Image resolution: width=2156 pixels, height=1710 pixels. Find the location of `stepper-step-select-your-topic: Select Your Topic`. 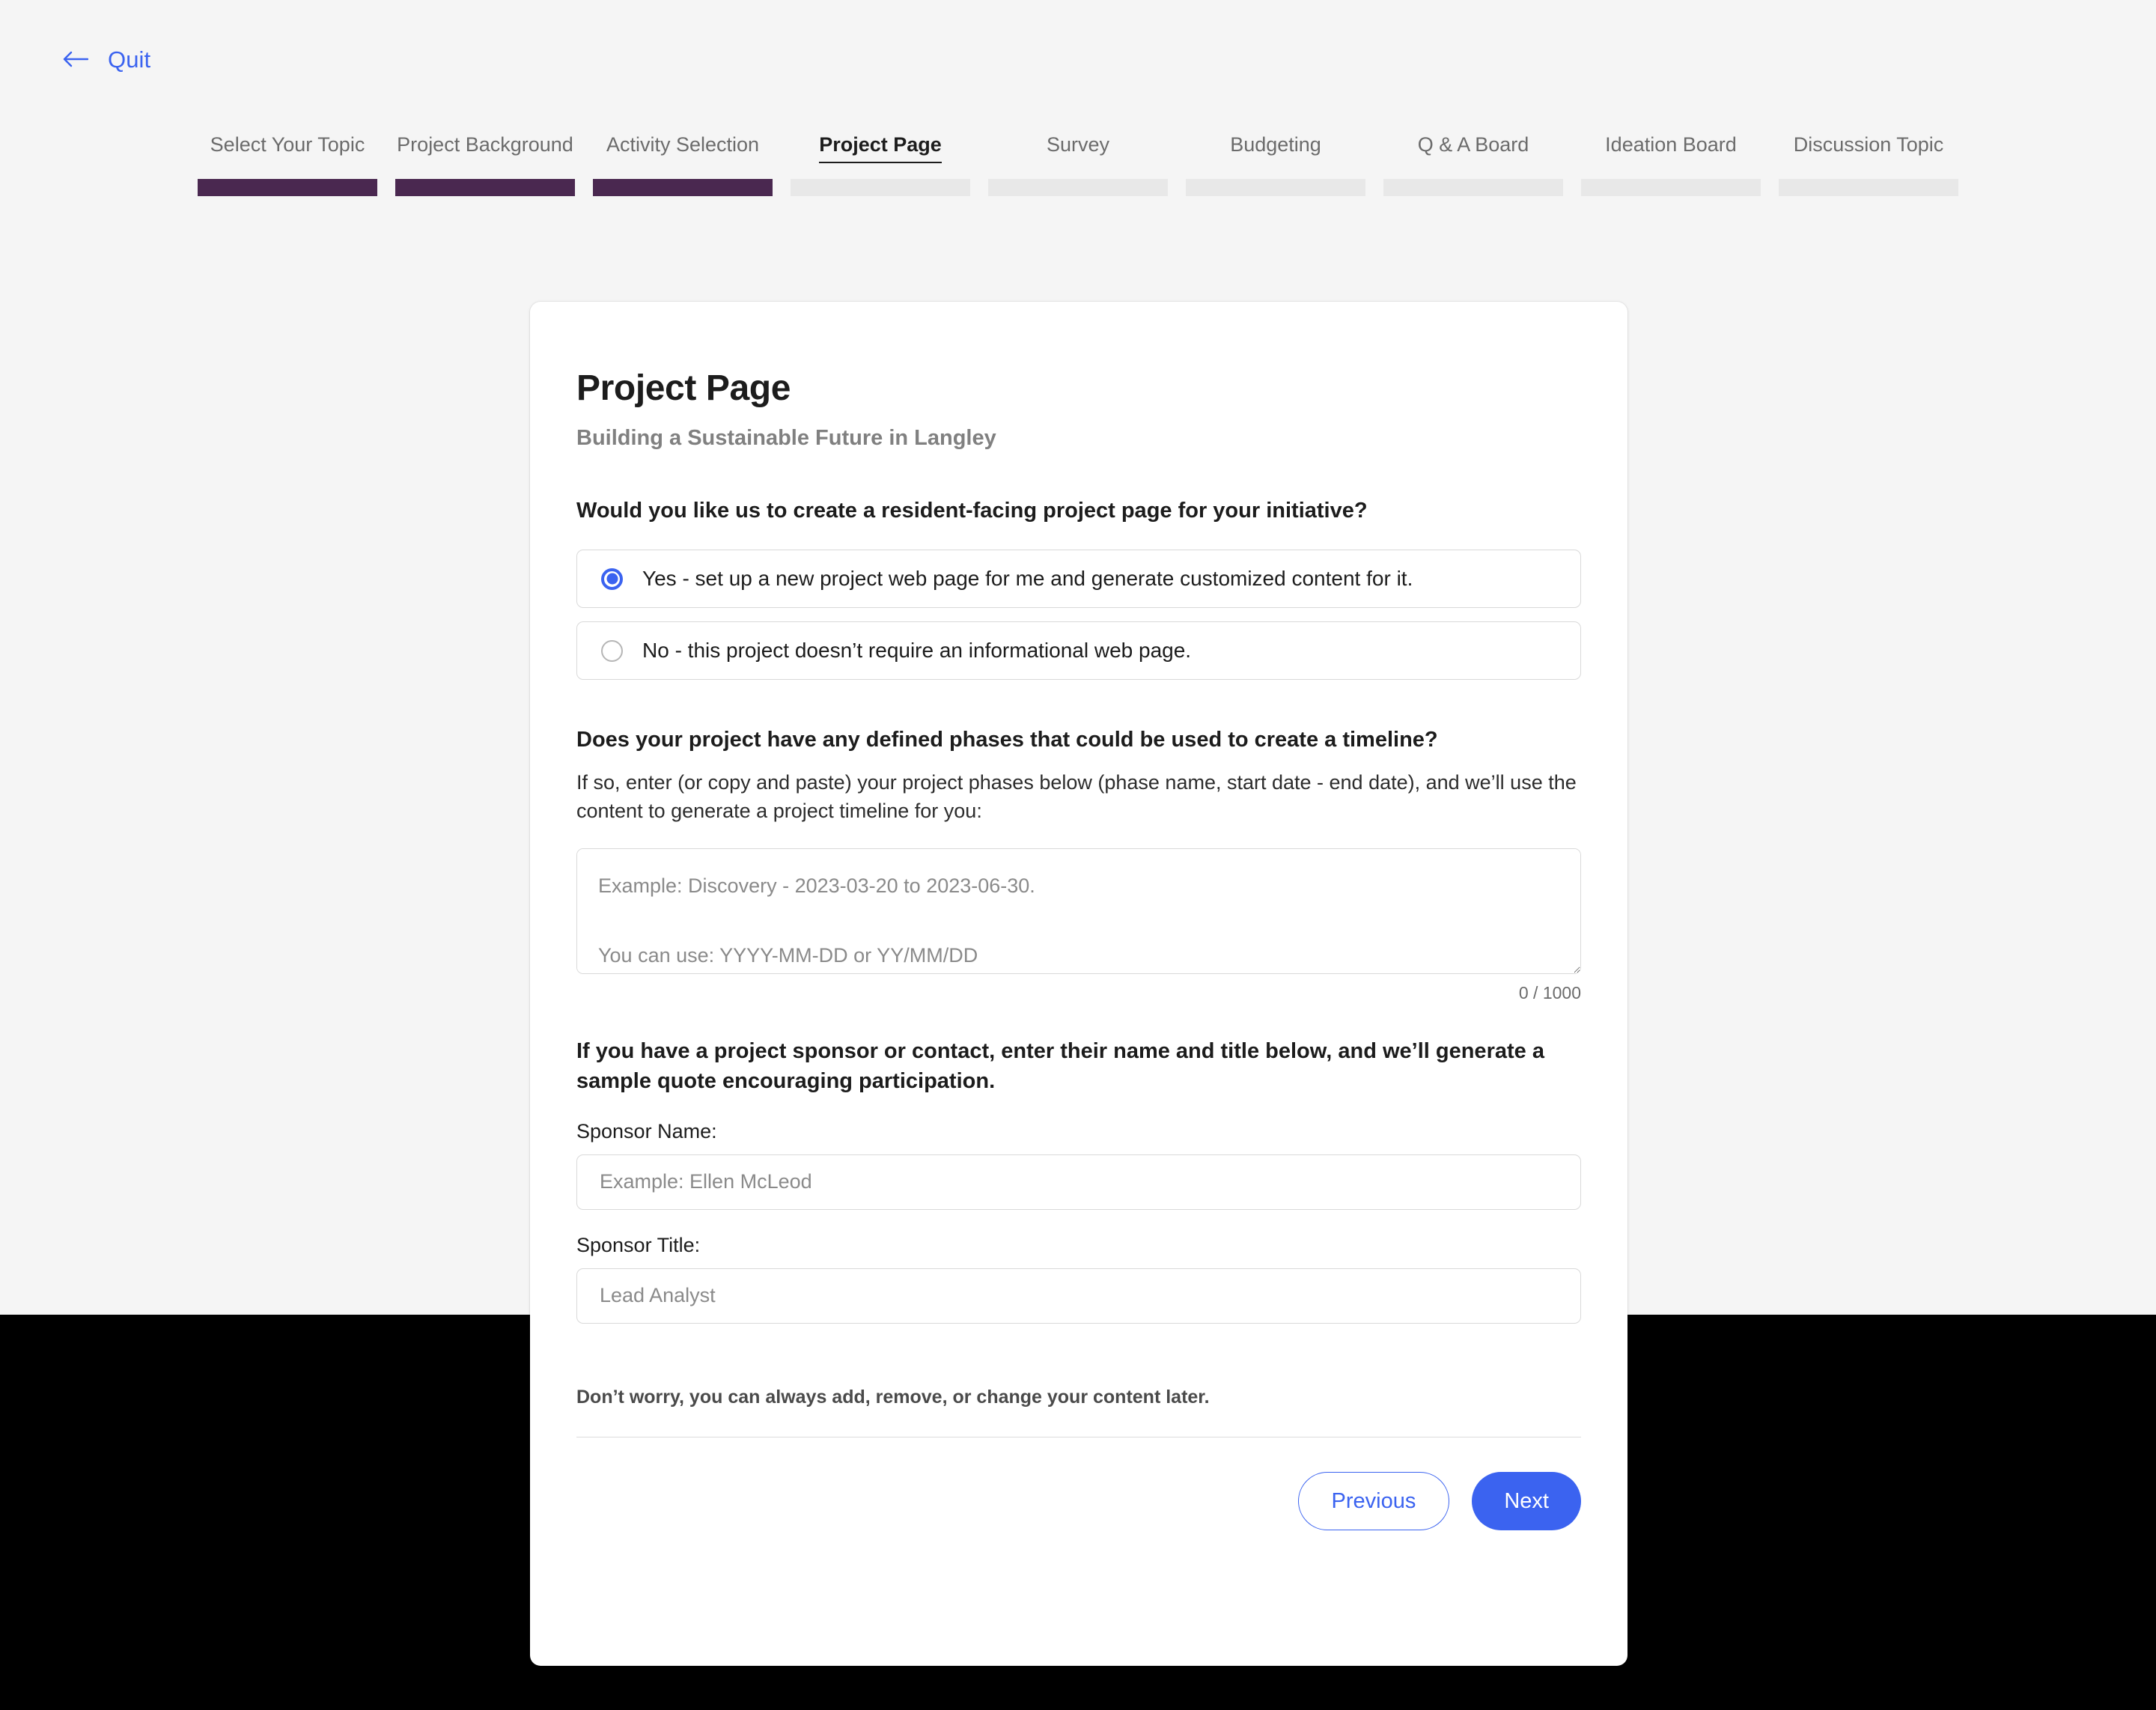

stepper-step-select-your-topic: Select Your Topic is located at coordinates (287, 165).